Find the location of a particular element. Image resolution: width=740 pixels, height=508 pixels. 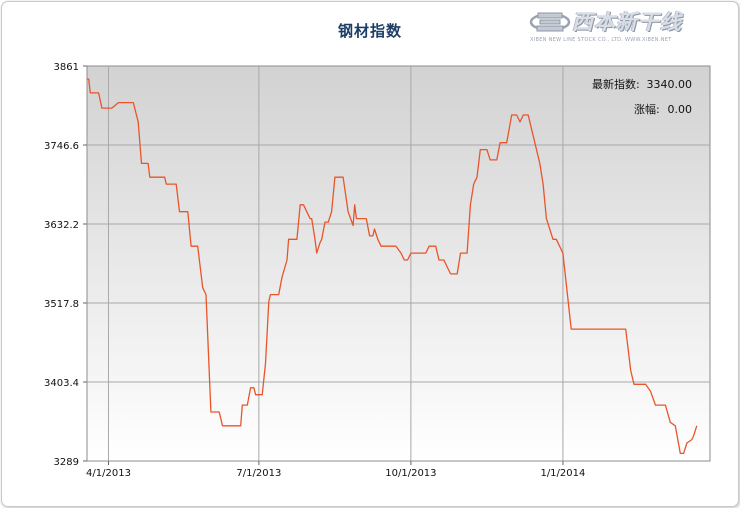

y-tick-label: 3632.2 is located at coordinates (61, 225).